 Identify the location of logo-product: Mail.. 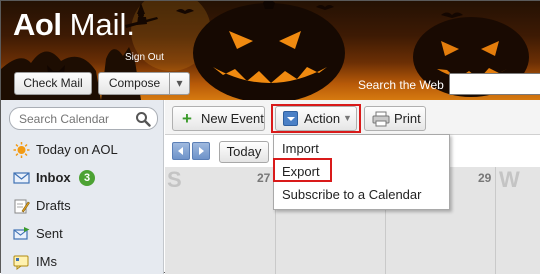
(102, 24).